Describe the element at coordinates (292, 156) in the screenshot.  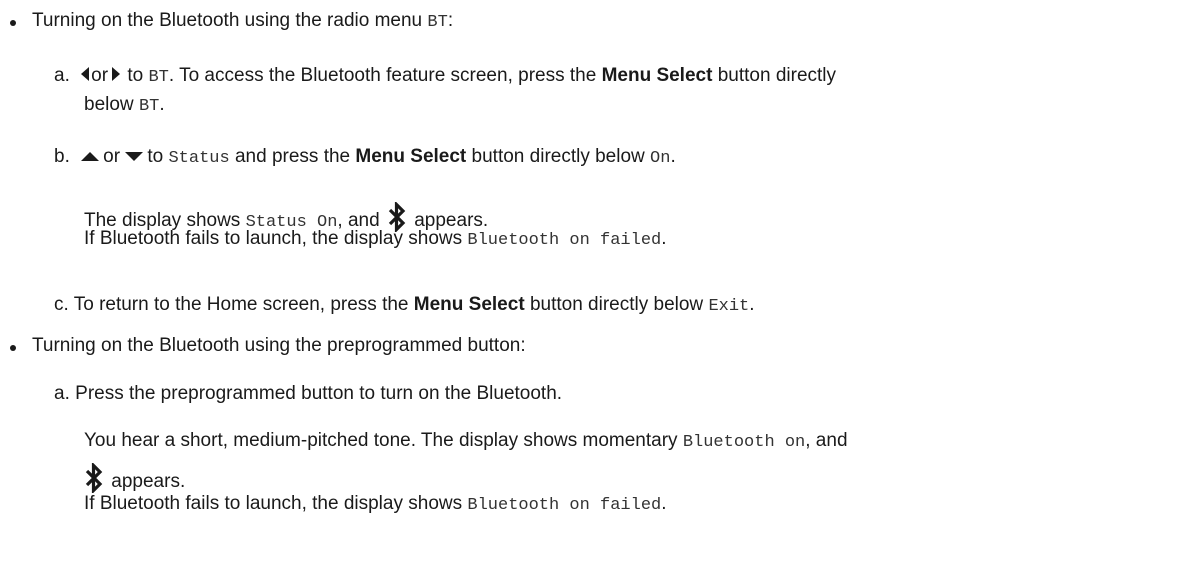
I see `s1-step-b-text1: and press the` at that location.